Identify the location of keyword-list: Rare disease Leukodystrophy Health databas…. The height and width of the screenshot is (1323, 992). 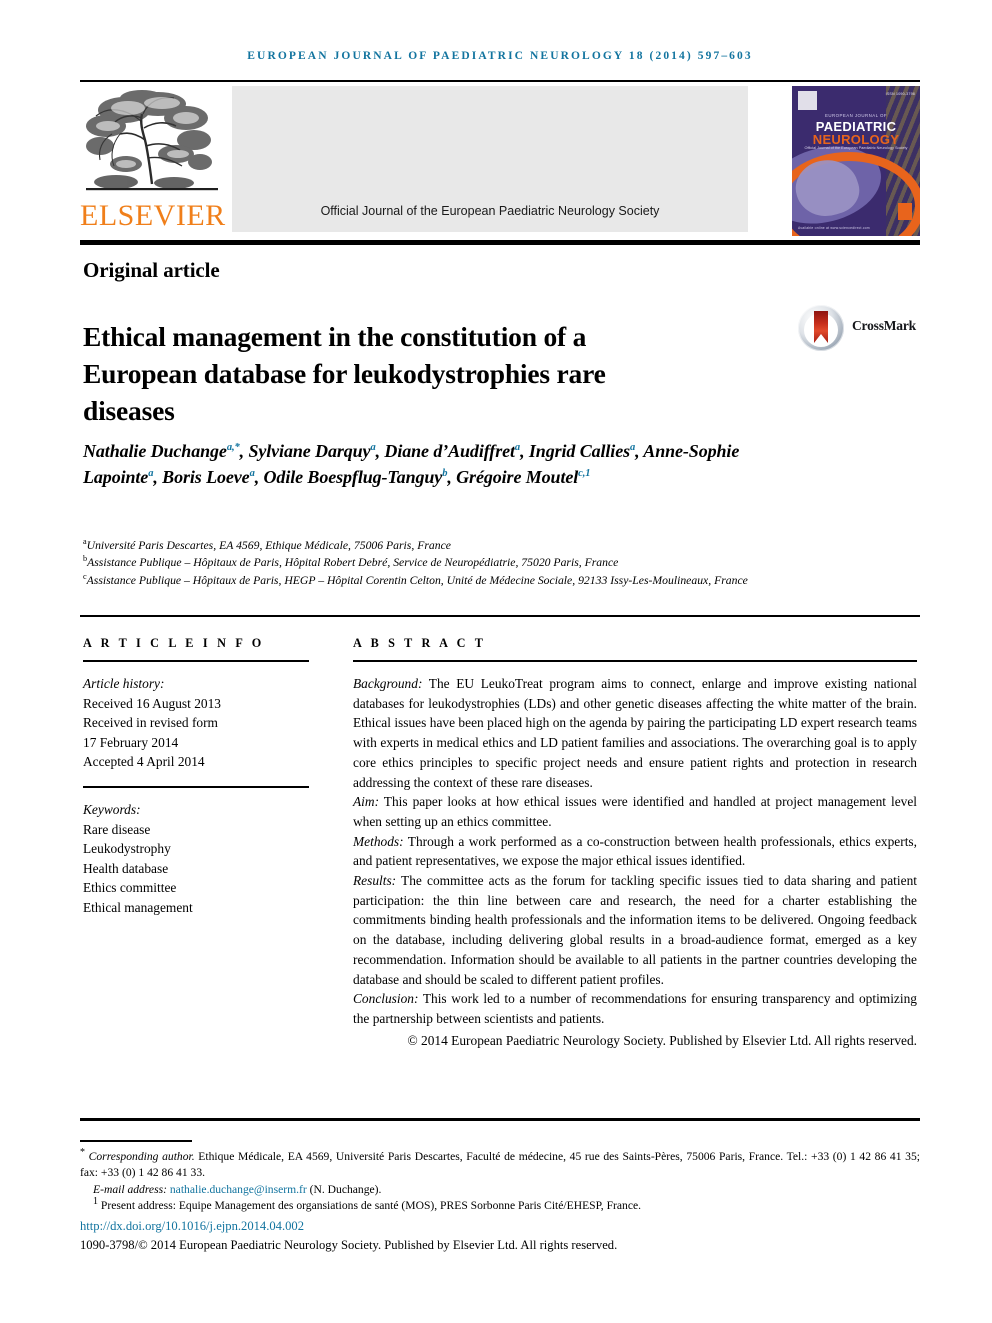
(196, 869).